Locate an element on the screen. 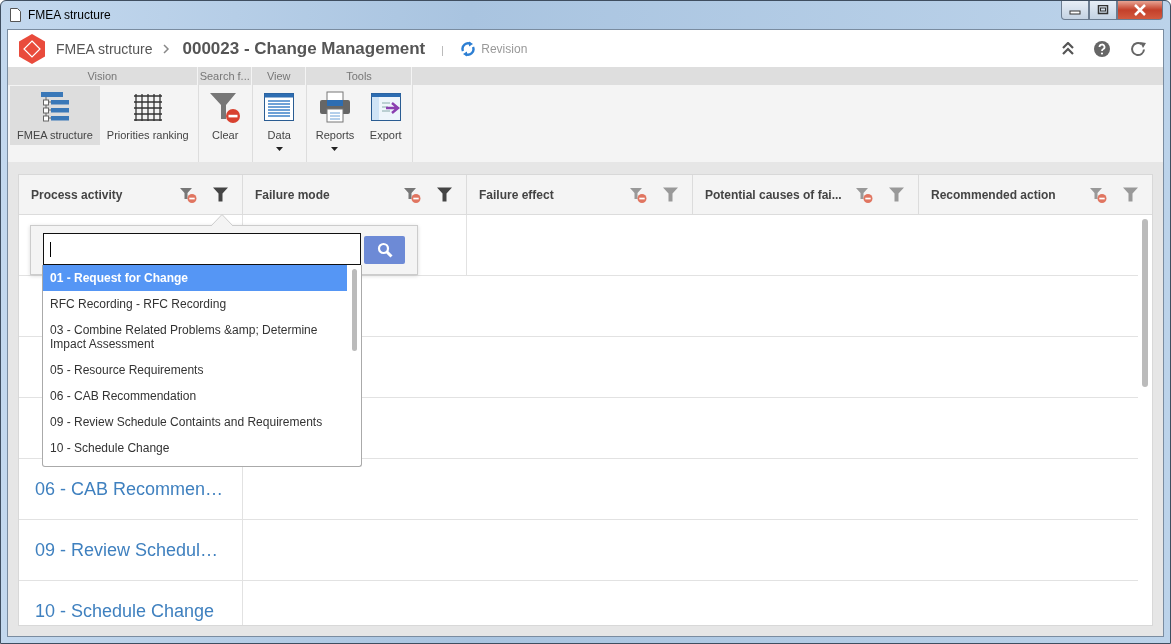 The height and width of the screenshot is (644, 1171). ribbon-button: FMEA structure is located at coordinates (55, 115).